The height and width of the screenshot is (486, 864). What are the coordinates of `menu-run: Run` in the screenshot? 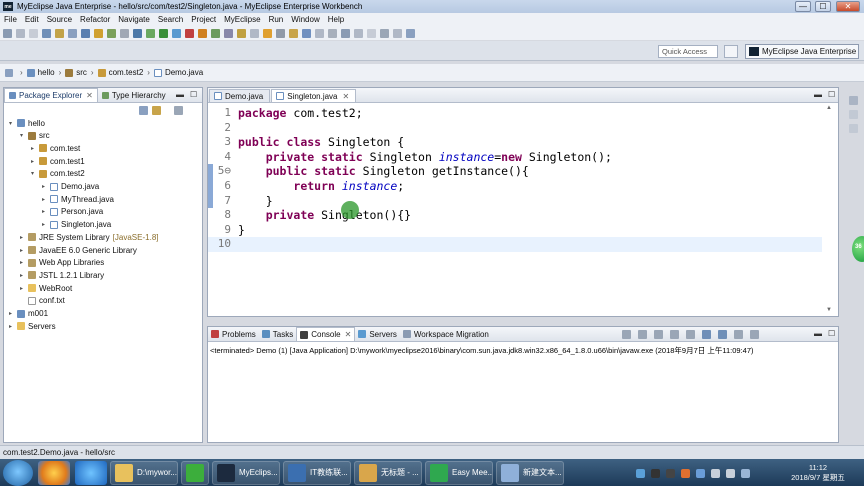 It's located at (276, 19).